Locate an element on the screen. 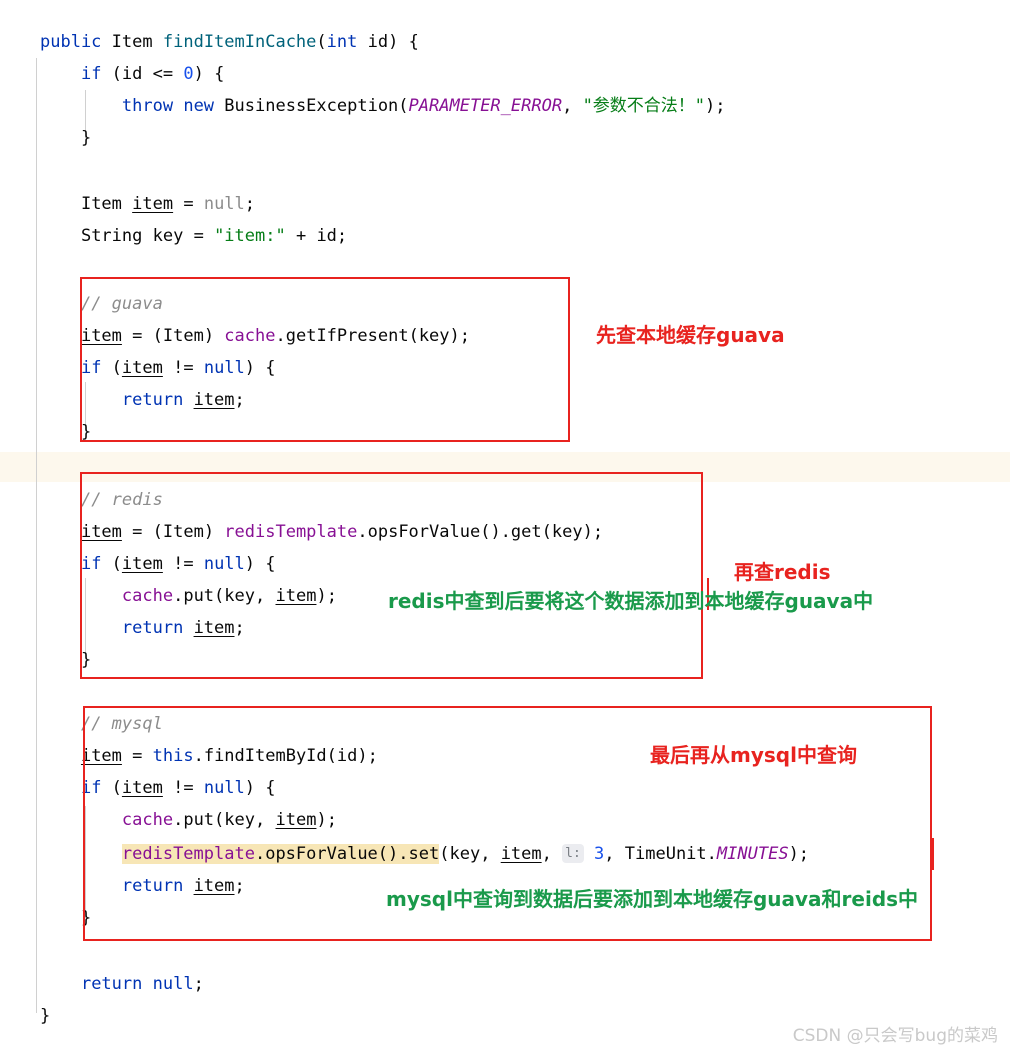 The height and width of the screenshot is (1058, 1010). code-line-2: if (id <= 0) { is located at coordinates (505, 74).